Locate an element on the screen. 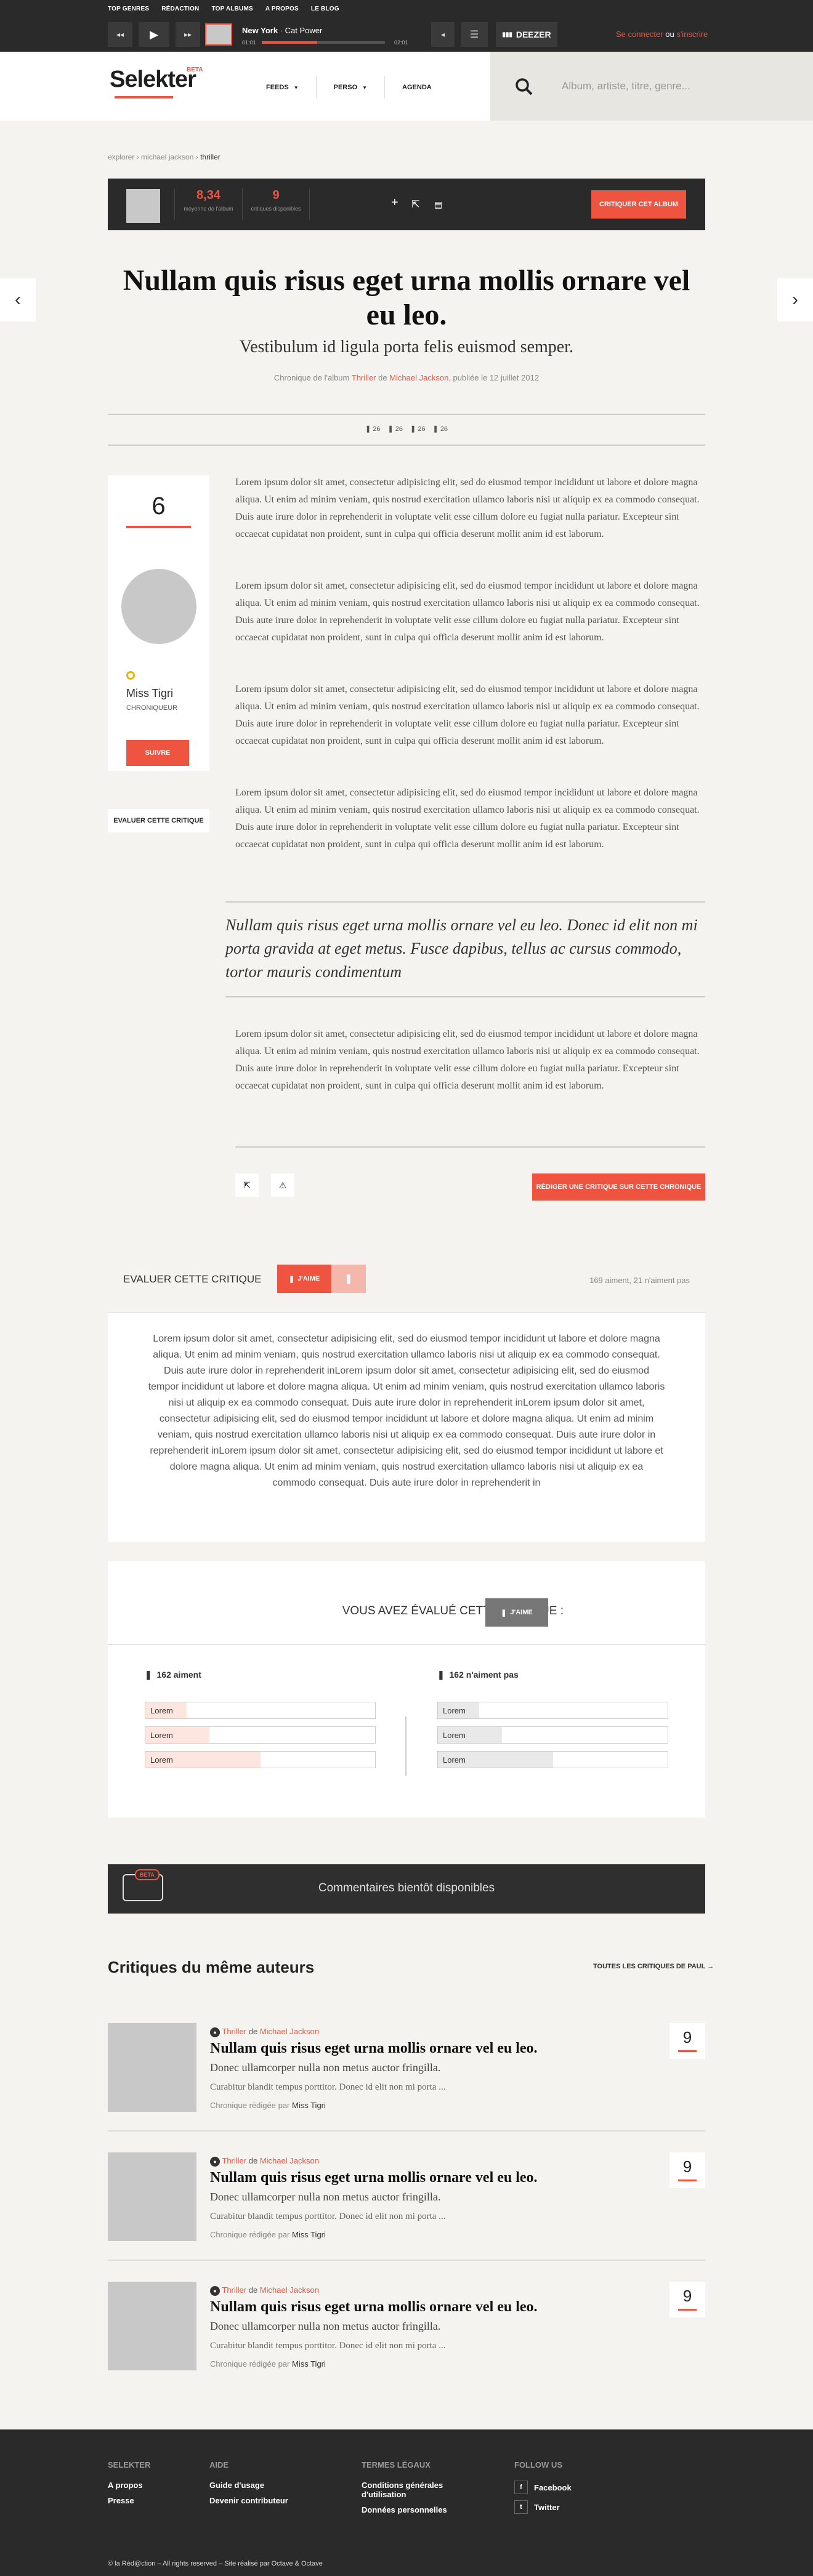 This screenshot has width=813, height=2576. dislike-button: ❚ is located at coordinates (349, 1279).